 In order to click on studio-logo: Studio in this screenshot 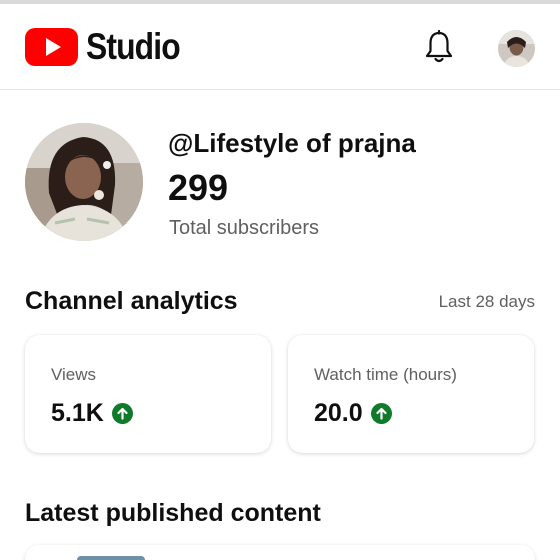, I will do `click(110, 47)`.